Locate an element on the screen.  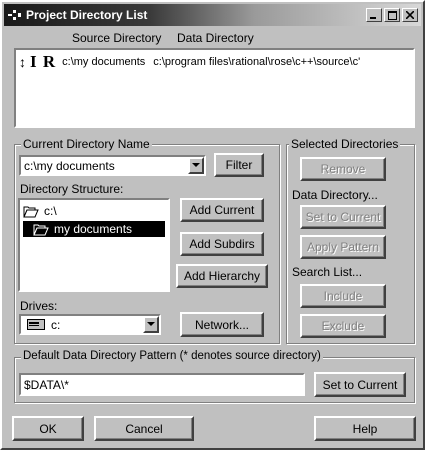
row-flags: ↕ I R is located at coordinates (37, 62).